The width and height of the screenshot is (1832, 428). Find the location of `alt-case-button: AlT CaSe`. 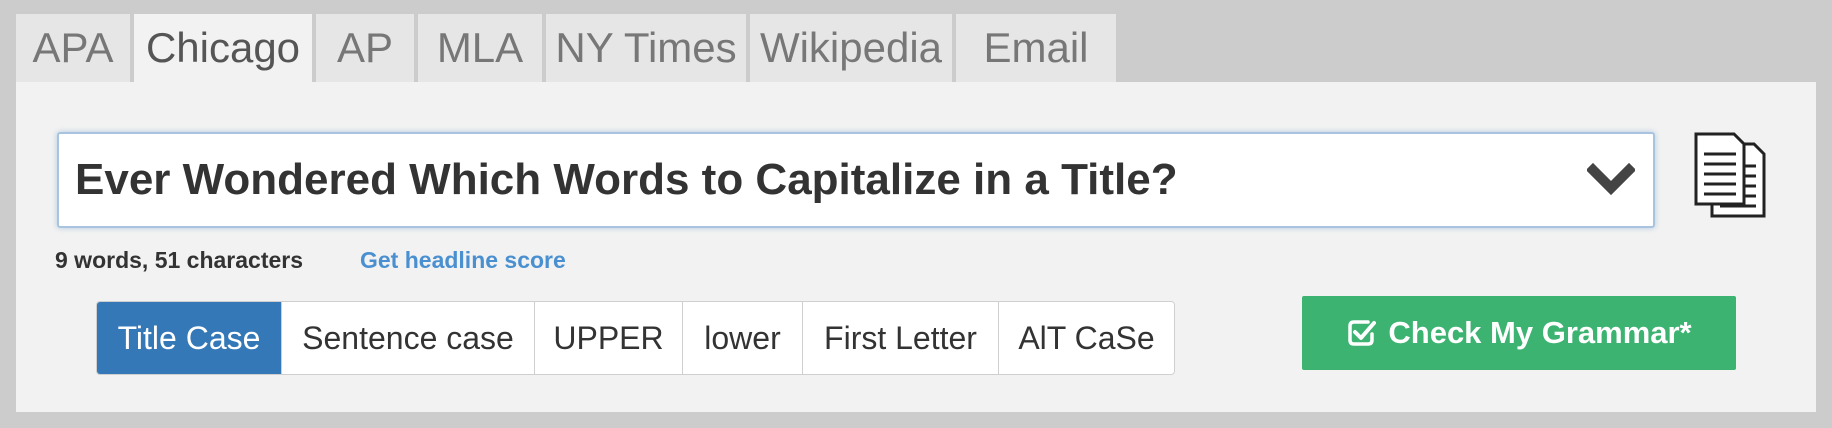

alt-case-button: AlT CaSe is located at coordinates (1086, 338).